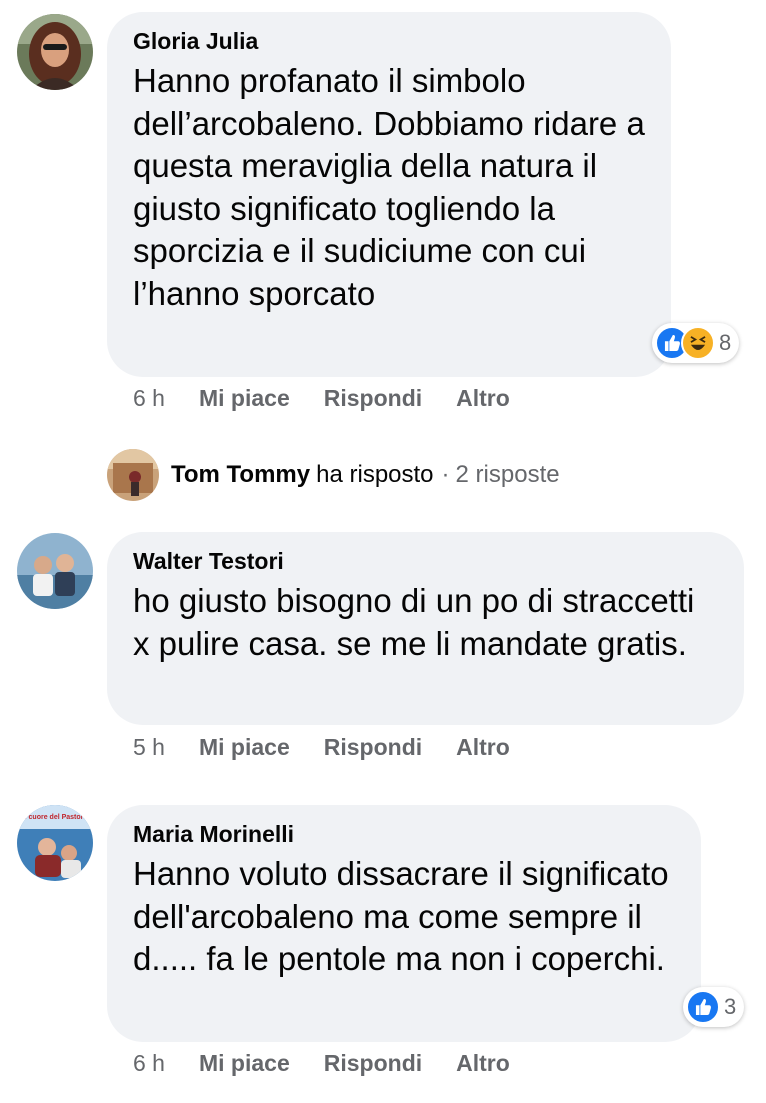 The image size is (766, 1103). Describe the element at coordinates (375, 474) in the screenshot. I see `reply-verb: ha risposto` at that location.